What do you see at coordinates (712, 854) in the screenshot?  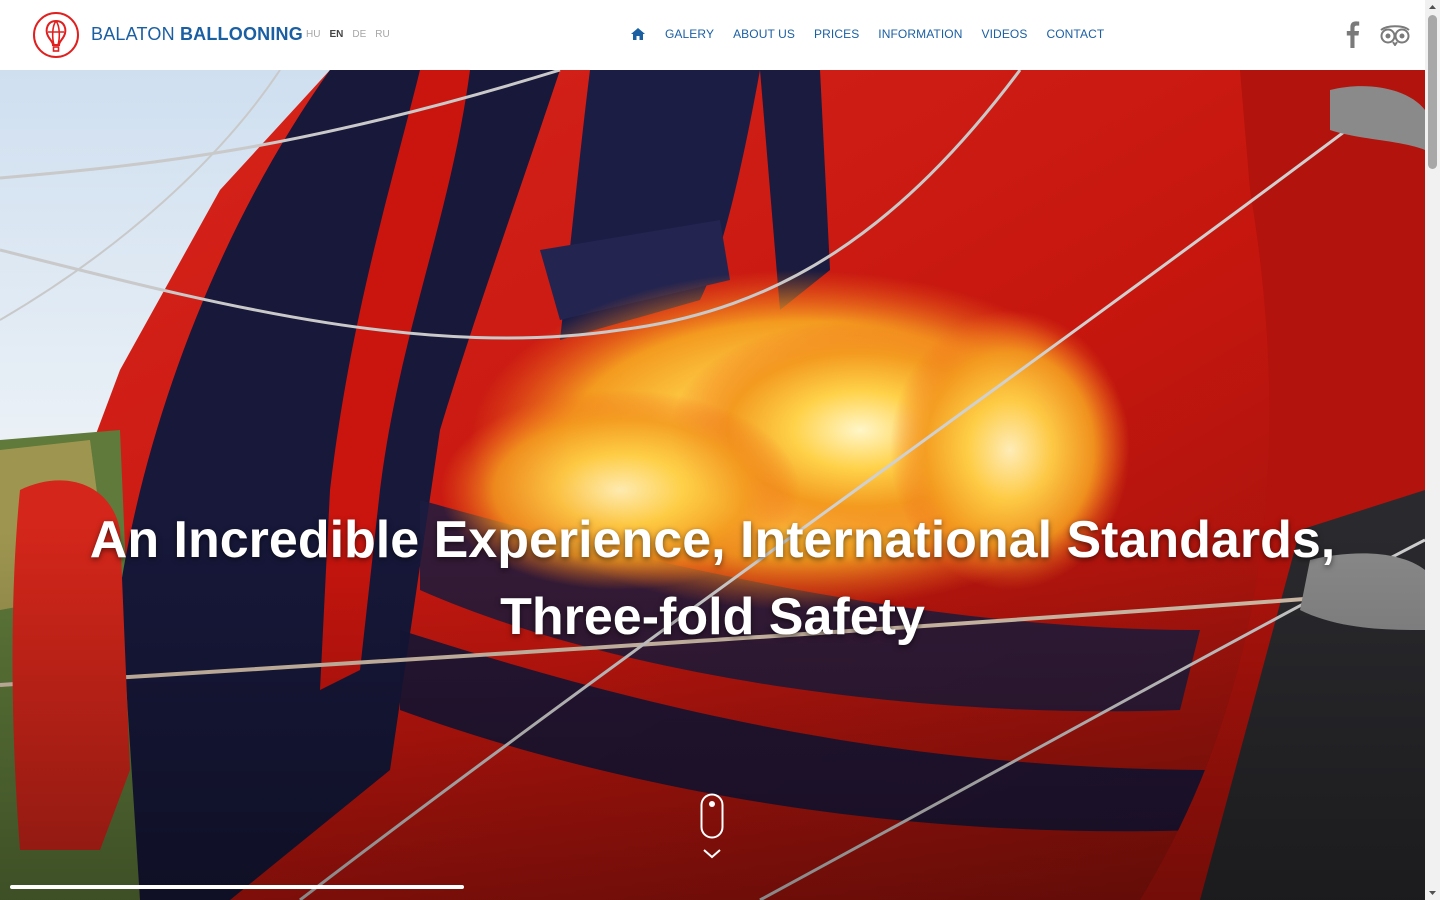 I see `chevron-down-icon` at bounding box center [712, 854].